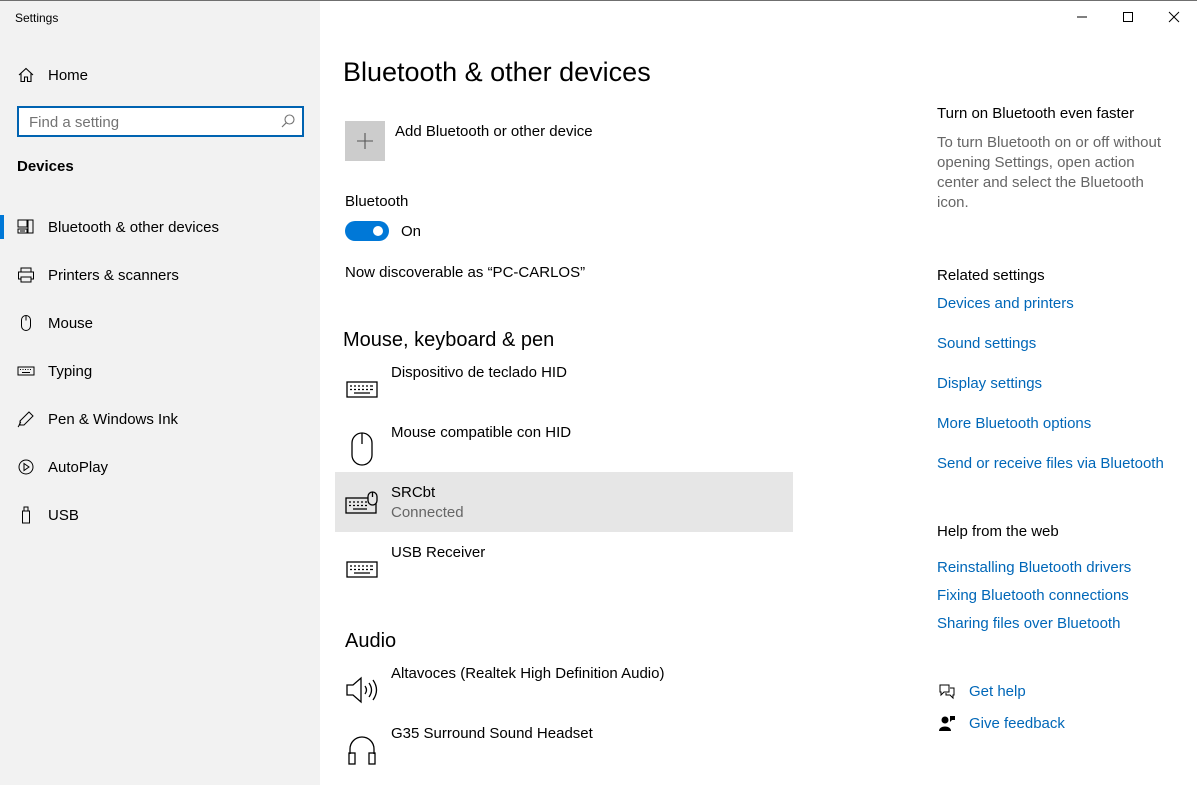 Image resolution: width=1197 pixels, height=785 pixels. What do you see at coordinates (564, 394) in the screenshot?
I see `device-item: Dispositivo de teclado HID` at bounding box center [564, 394].